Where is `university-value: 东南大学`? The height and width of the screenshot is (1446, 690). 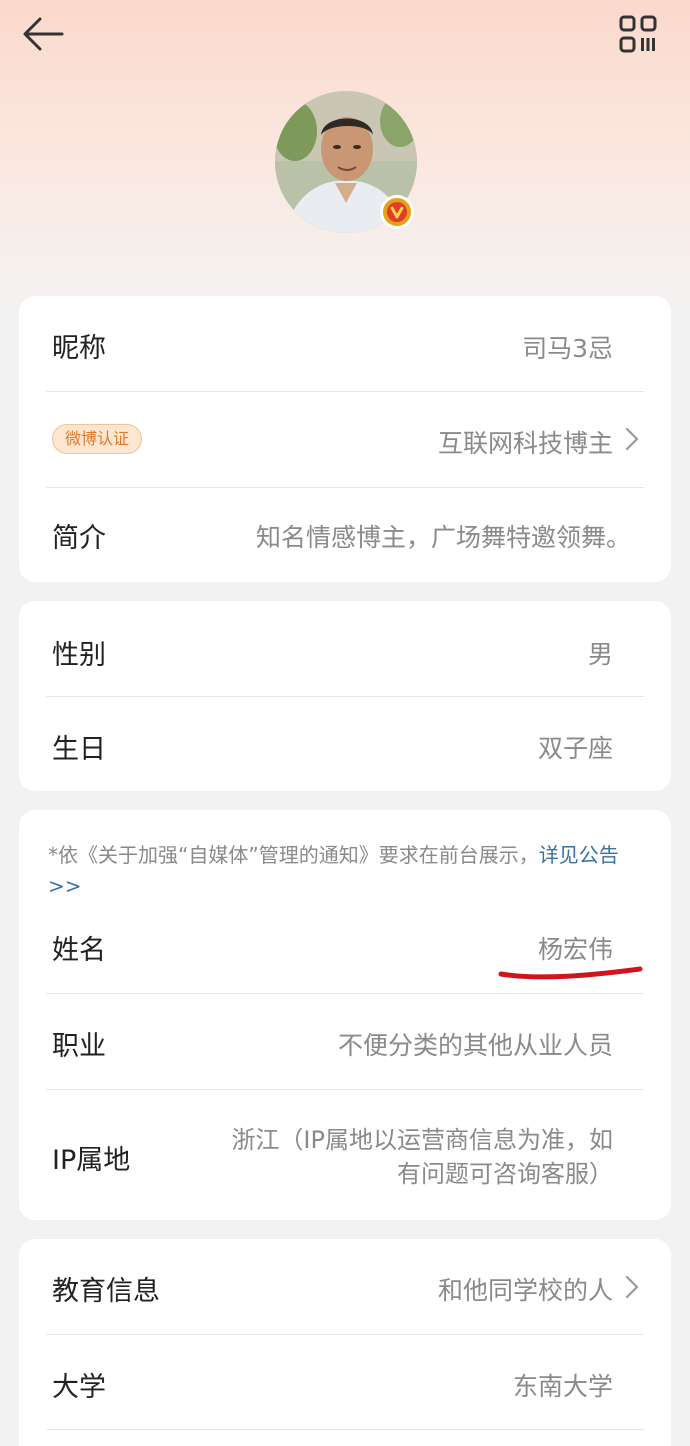 university-value: 东南大学 is located at coordinates (562, 1386).